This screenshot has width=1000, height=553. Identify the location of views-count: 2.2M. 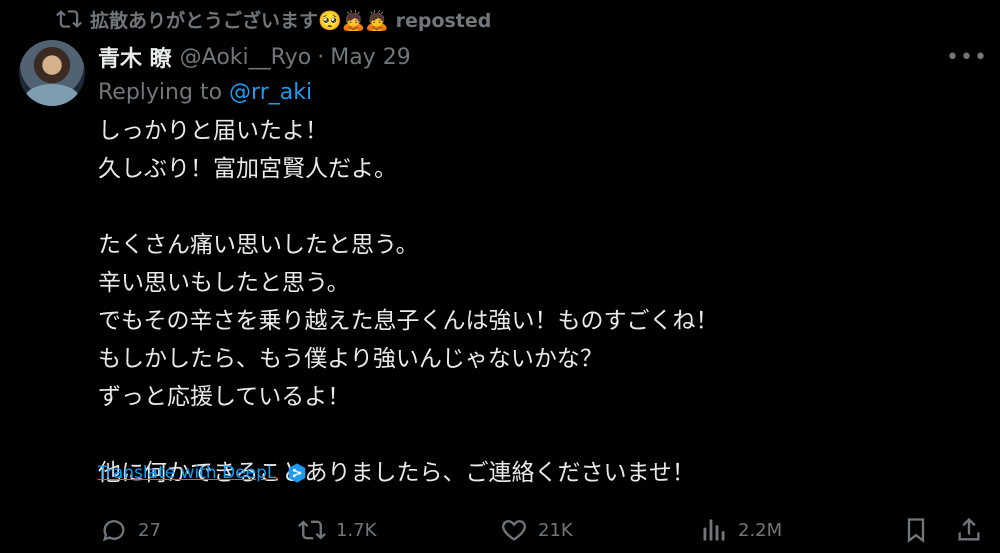
(760, 530).